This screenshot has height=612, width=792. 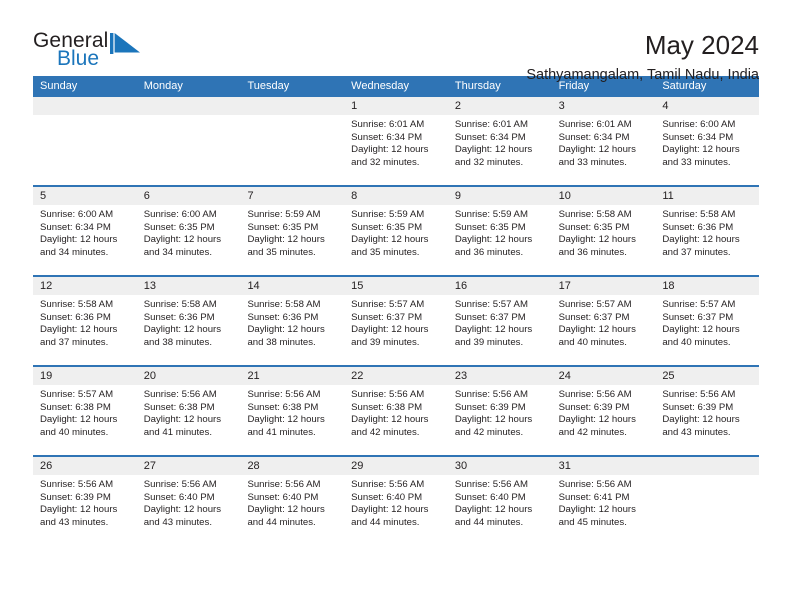 What do you see at coordinates (93, 54) in the screenshot?
I see `brand-logo: General Blue` at bounding box center [93, 54].